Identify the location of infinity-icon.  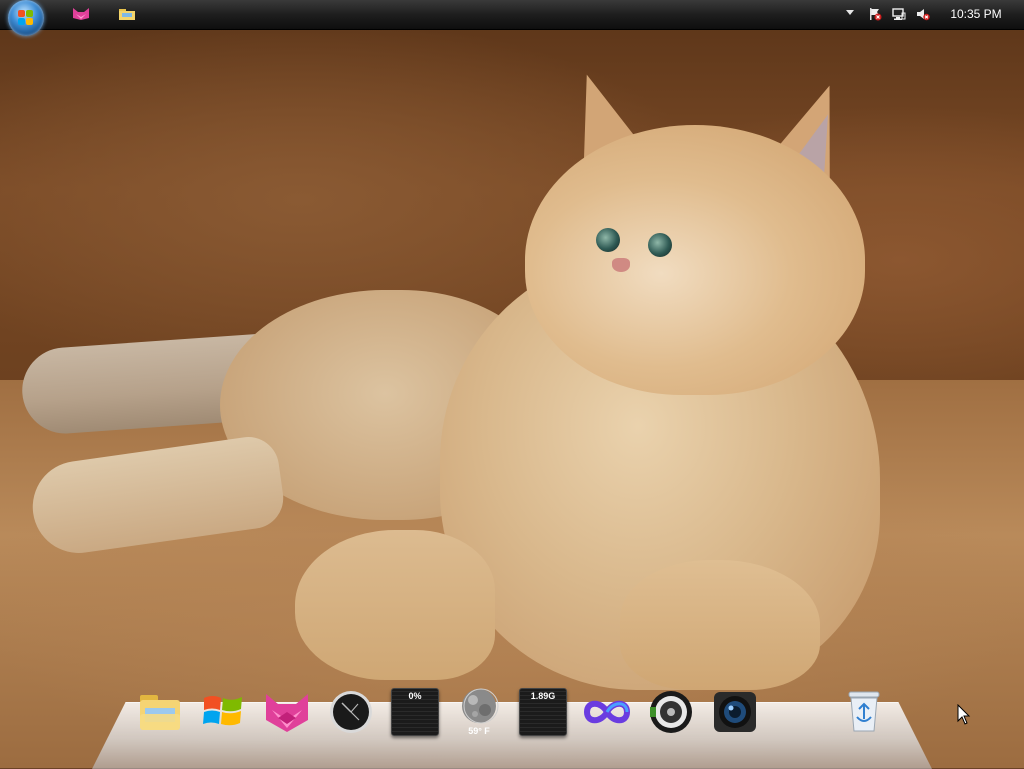
(607, 712).